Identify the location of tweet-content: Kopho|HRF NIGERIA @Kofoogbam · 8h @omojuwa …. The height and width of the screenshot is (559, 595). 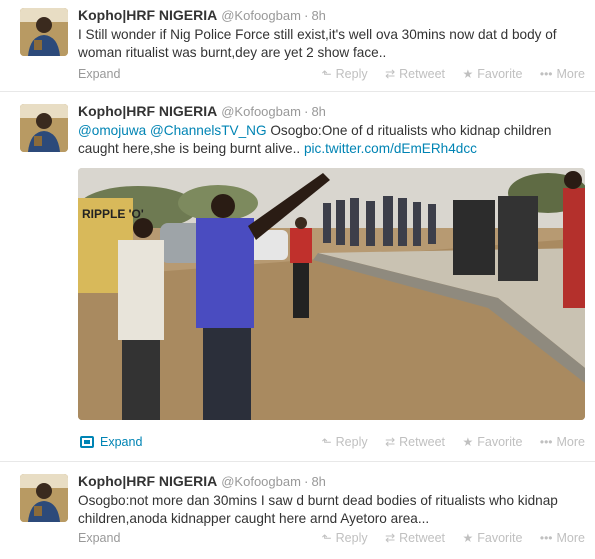
(331, 130).